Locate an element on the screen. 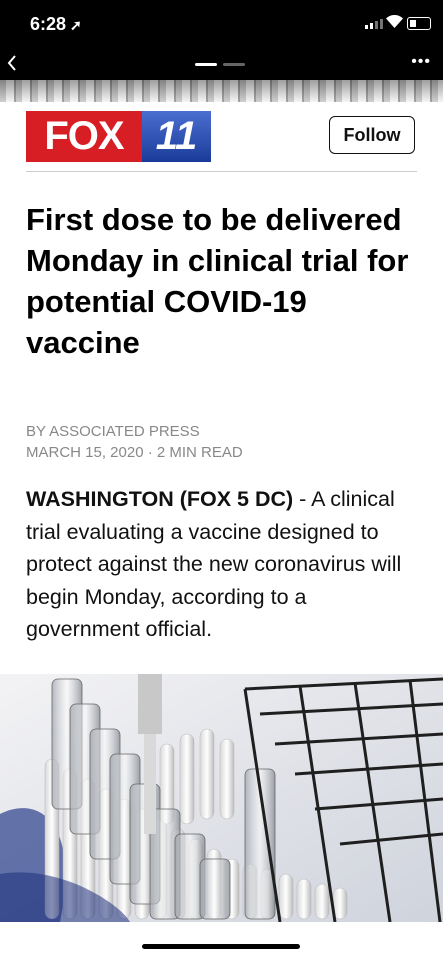  follow-button: Follow is located at coordinates (372, 135).